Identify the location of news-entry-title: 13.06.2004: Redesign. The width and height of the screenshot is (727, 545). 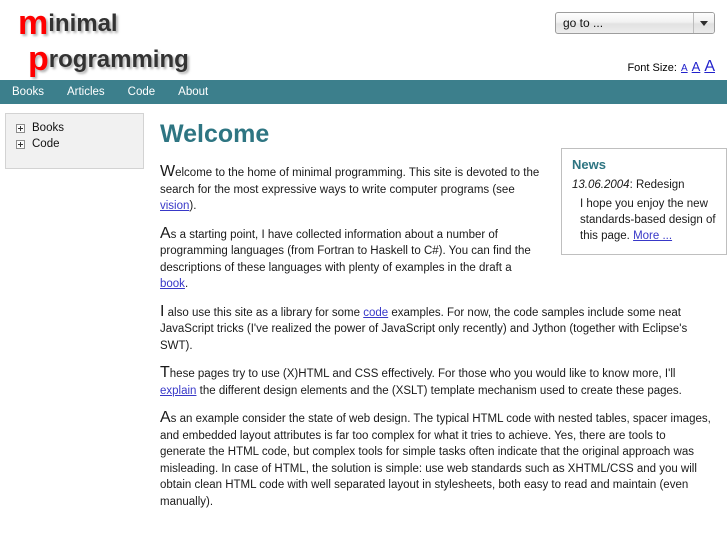
(644, 185).